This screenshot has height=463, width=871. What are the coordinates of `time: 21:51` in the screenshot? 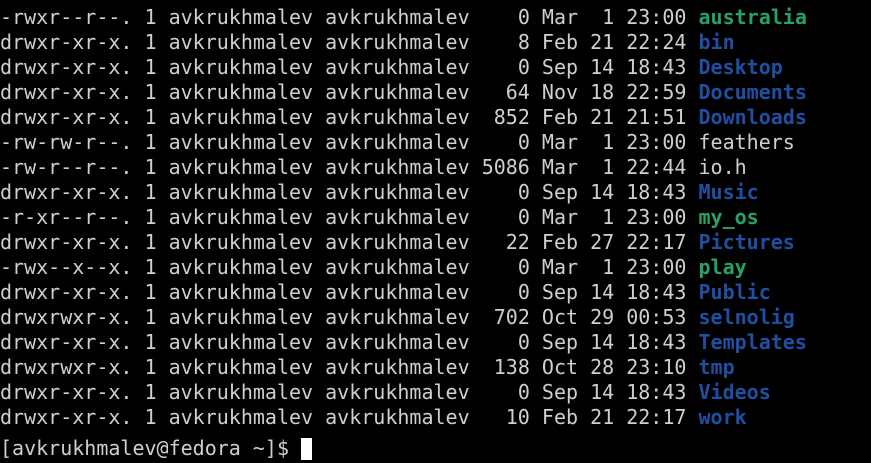 It's located at (656, 117).